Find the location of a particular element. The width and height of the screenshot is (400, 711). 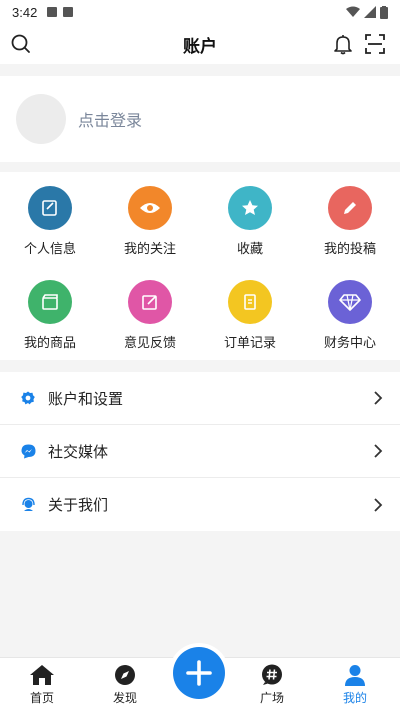

avatar is located at coordinates (41, 119).